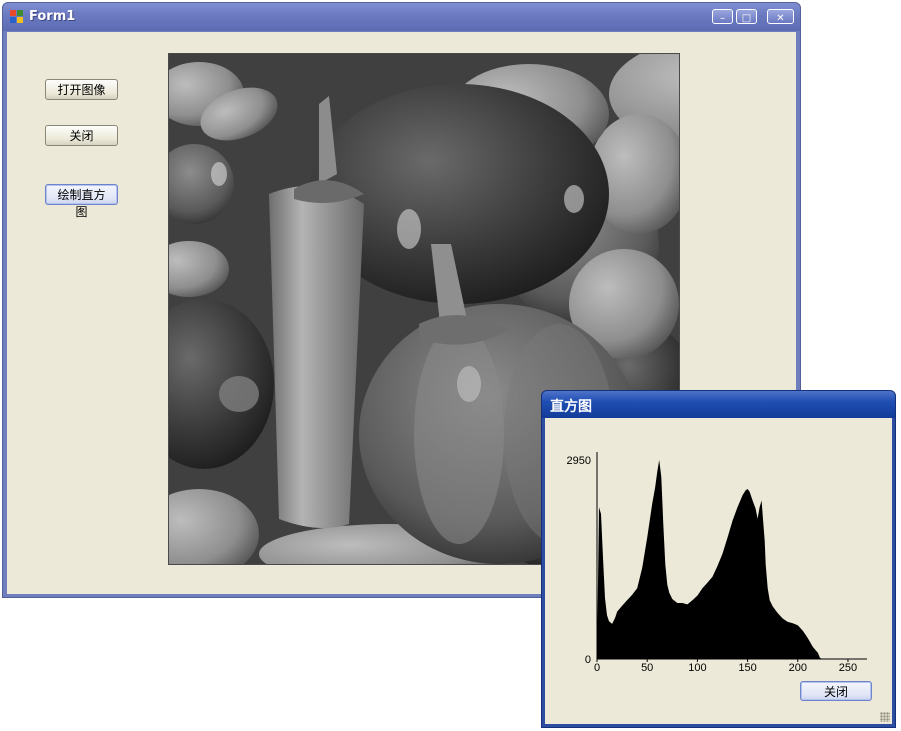 This screenshot has width=901, height=731. What do you see at coordinates (81, 135) in the screenshot?
I see `close-main-button: 关闭` at bounding box center [81, 135].